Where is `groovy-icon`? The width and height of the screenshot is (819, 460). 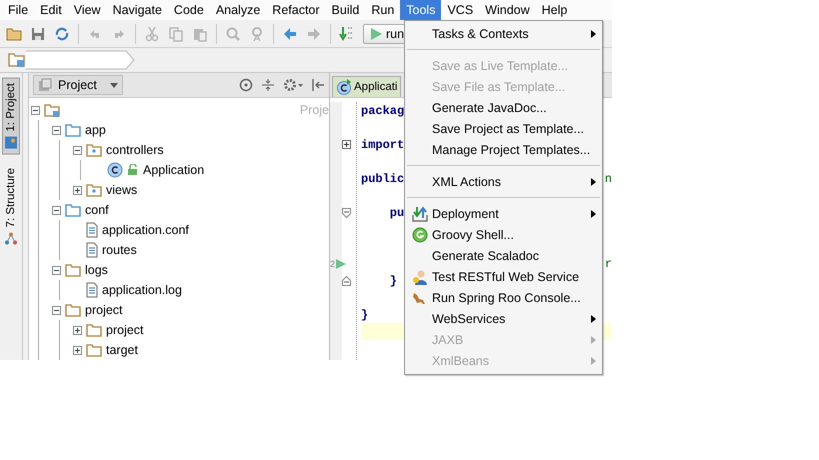 groovy-icon is located at coordinates (420, 234).